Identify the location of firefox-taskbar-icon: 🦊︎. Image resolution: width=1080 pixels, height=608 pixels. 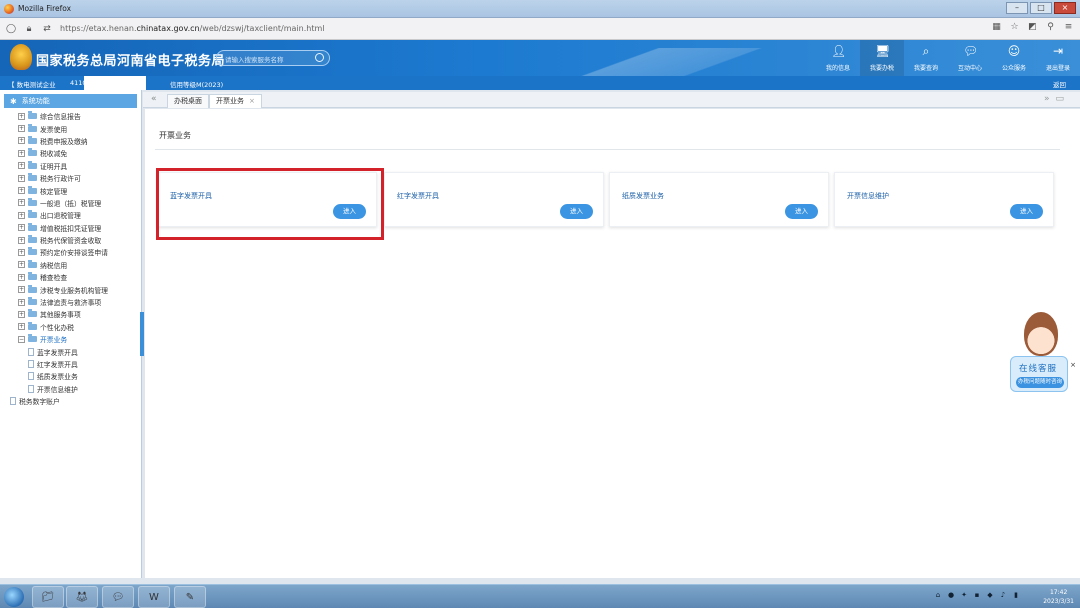
(82, 597).